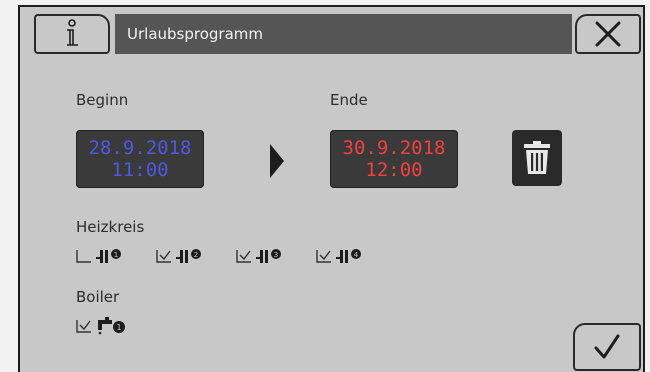  I want to click on info-button, so click(72, 34).